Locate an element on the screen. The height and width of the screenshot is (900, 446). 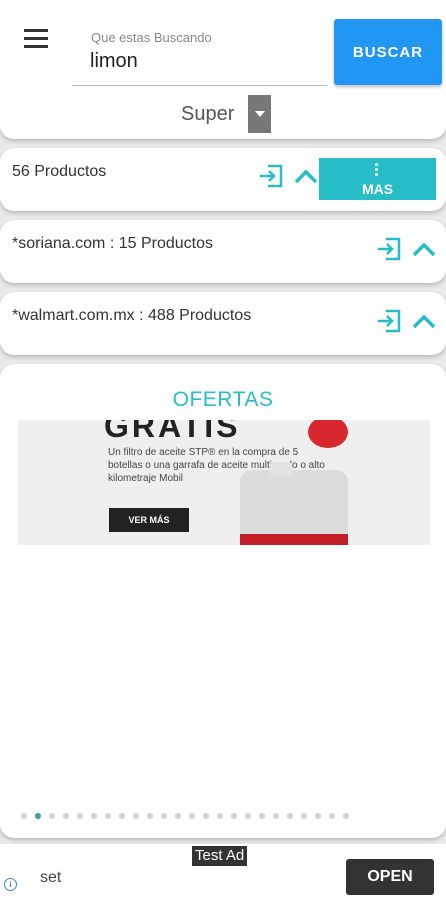
search-label: Que estas Buscando is located at coordinates (151, 37).